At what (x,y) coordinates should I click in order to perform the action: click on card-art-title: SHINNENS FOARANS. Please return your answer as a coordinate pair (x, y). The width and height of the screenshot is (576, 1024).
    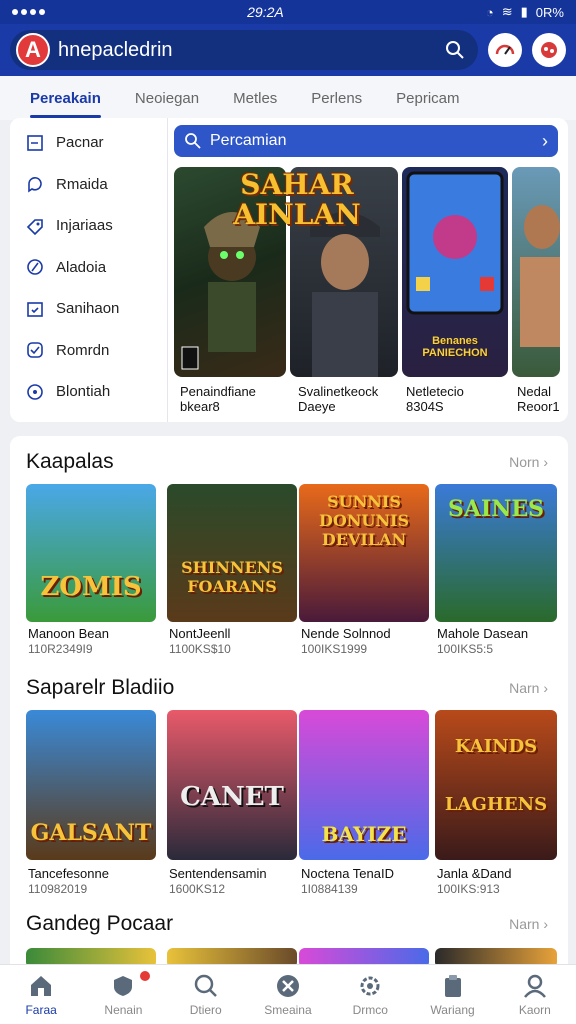
    Looking at the image, I should click on (232, 577).